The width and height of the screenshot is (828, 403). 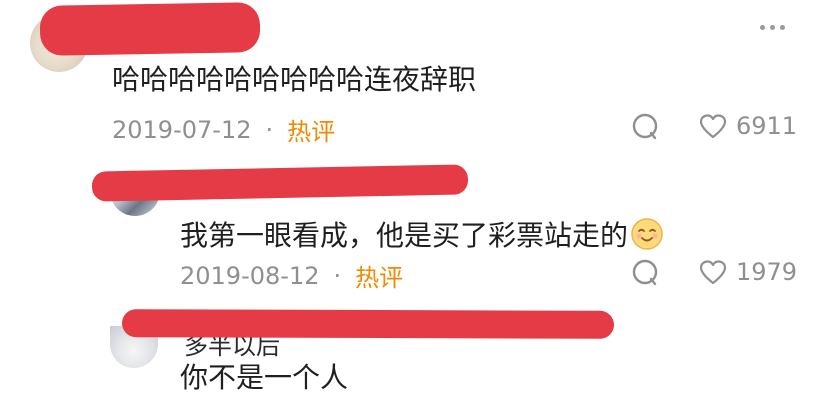 What do you see at coordinates (767, 126) in the screenshot?
I see `like-count: 6911` at bounding box center [767, 126].